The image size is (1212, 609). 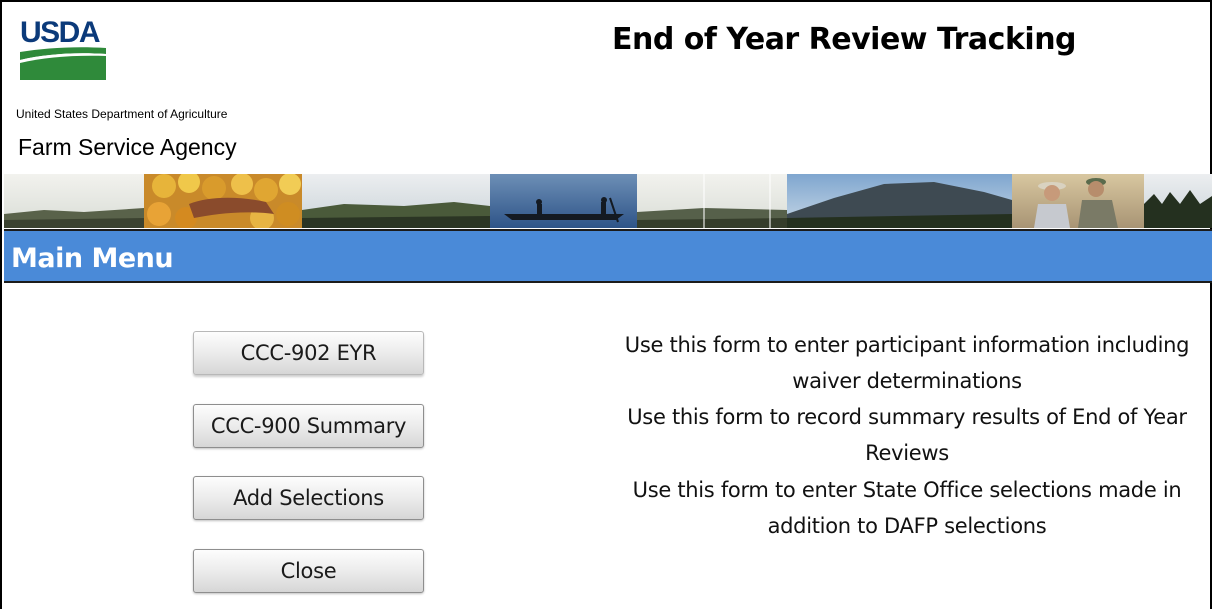 I want to click on usda-logo-text: USDA, so click(x=60, y=32).